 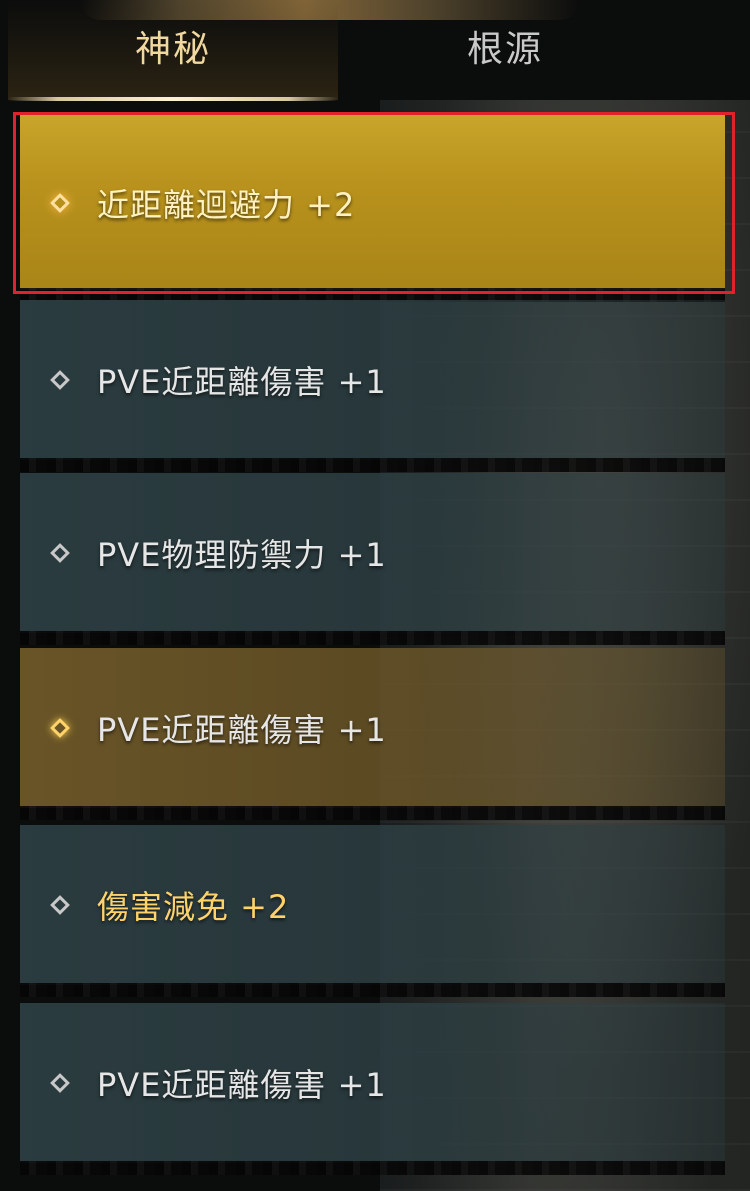 I want to click on list-item: 近距離迴避力 +2, so click(x=372, y=208).